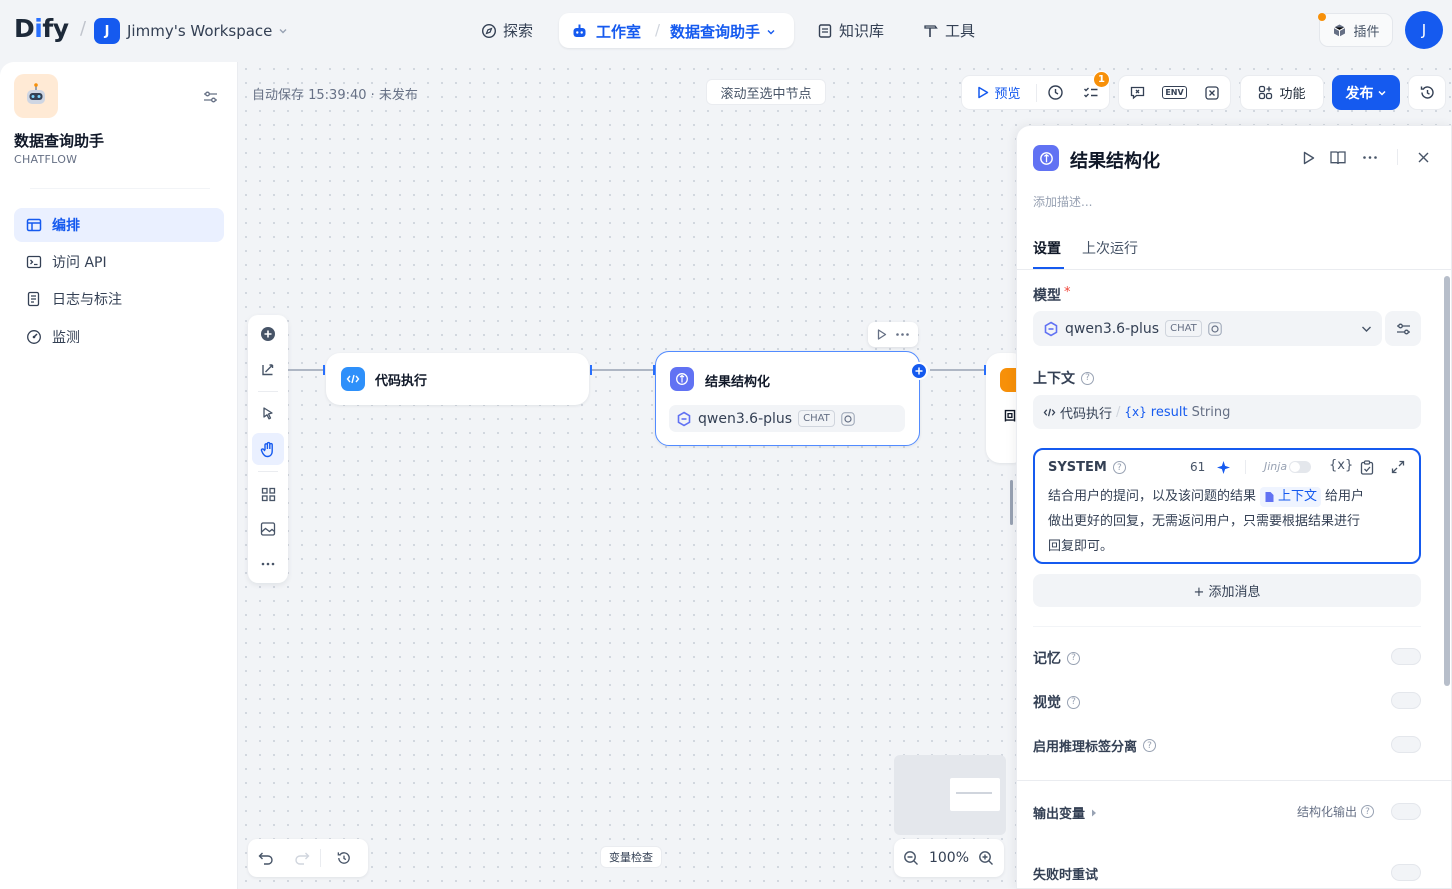  I want to click on retry-on-failure-toggle, so click(1406, 872).